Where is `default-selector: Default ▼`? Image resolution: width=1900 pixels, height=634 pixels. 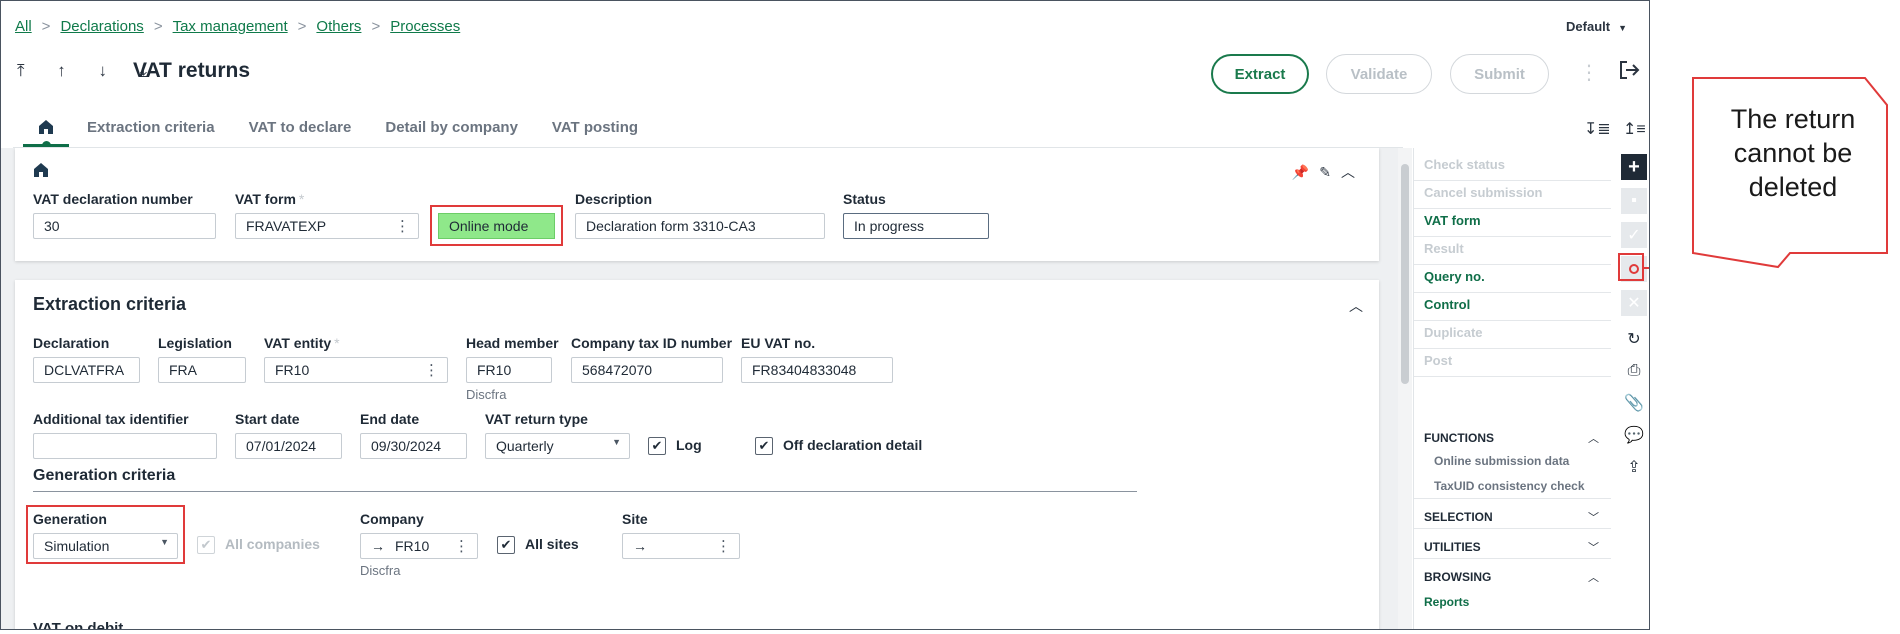 default-selector: Default ▼ is located at coordinates (1596, 26).